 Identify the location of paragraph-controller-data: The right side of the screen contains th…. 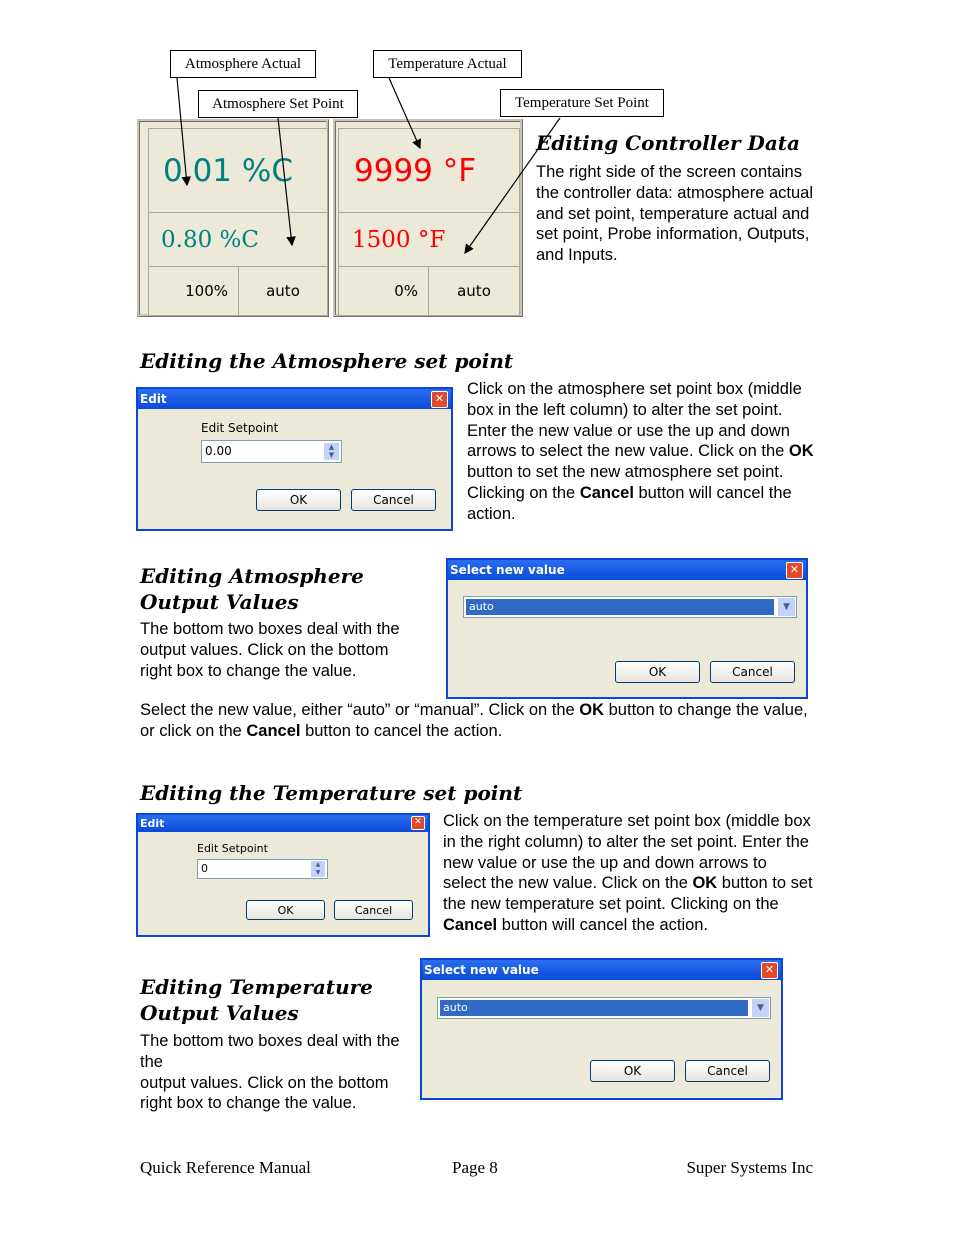
(674, 214).